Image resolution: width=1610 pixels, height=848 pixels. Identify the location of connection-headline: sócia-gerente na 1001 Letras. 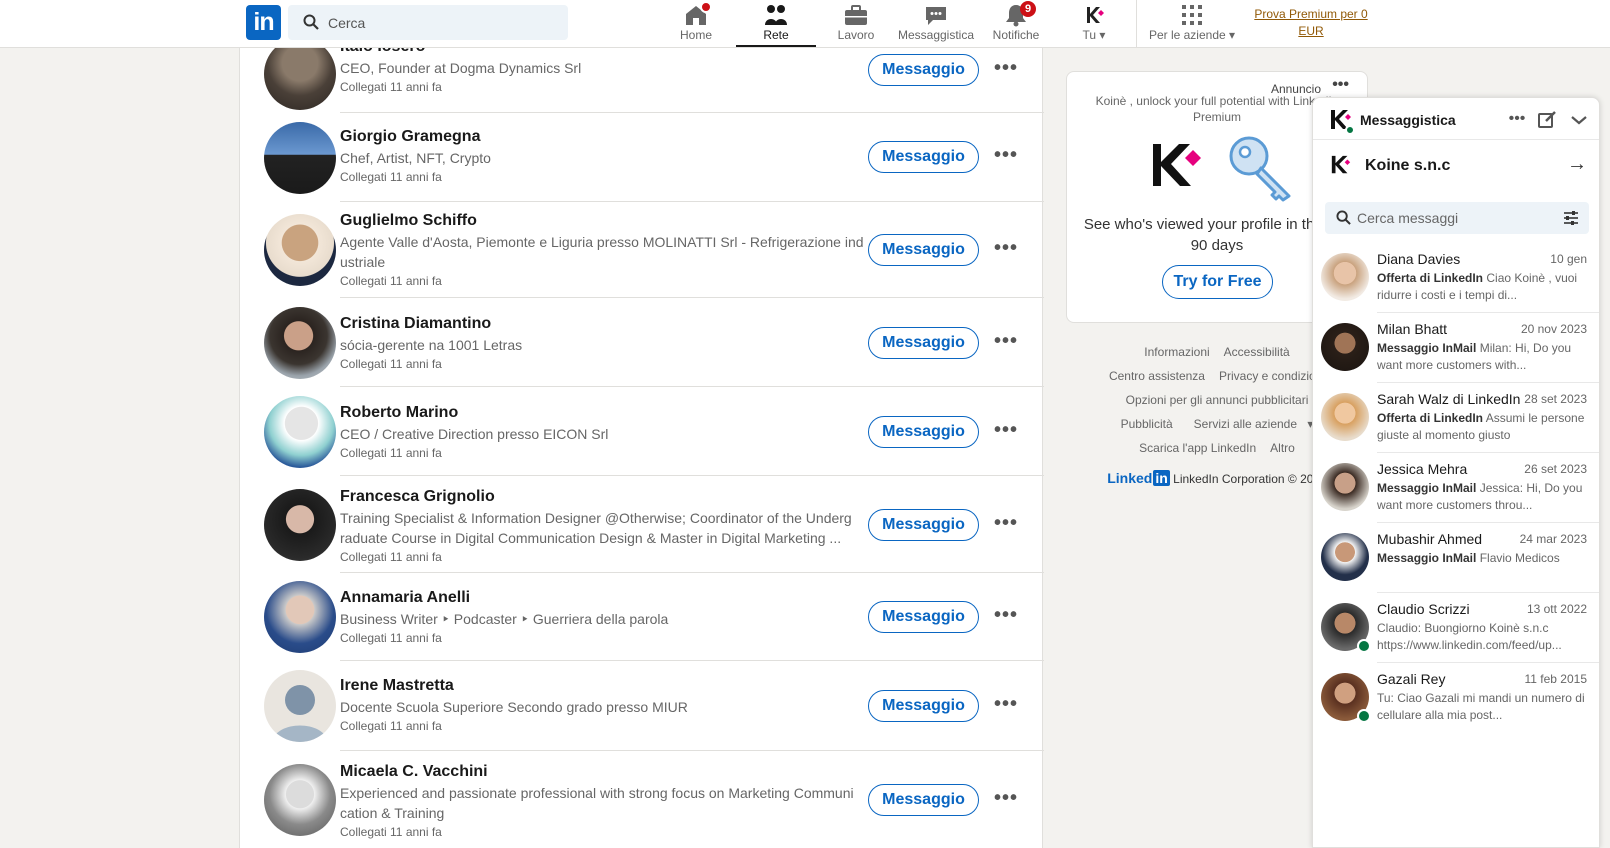
(431, 345).